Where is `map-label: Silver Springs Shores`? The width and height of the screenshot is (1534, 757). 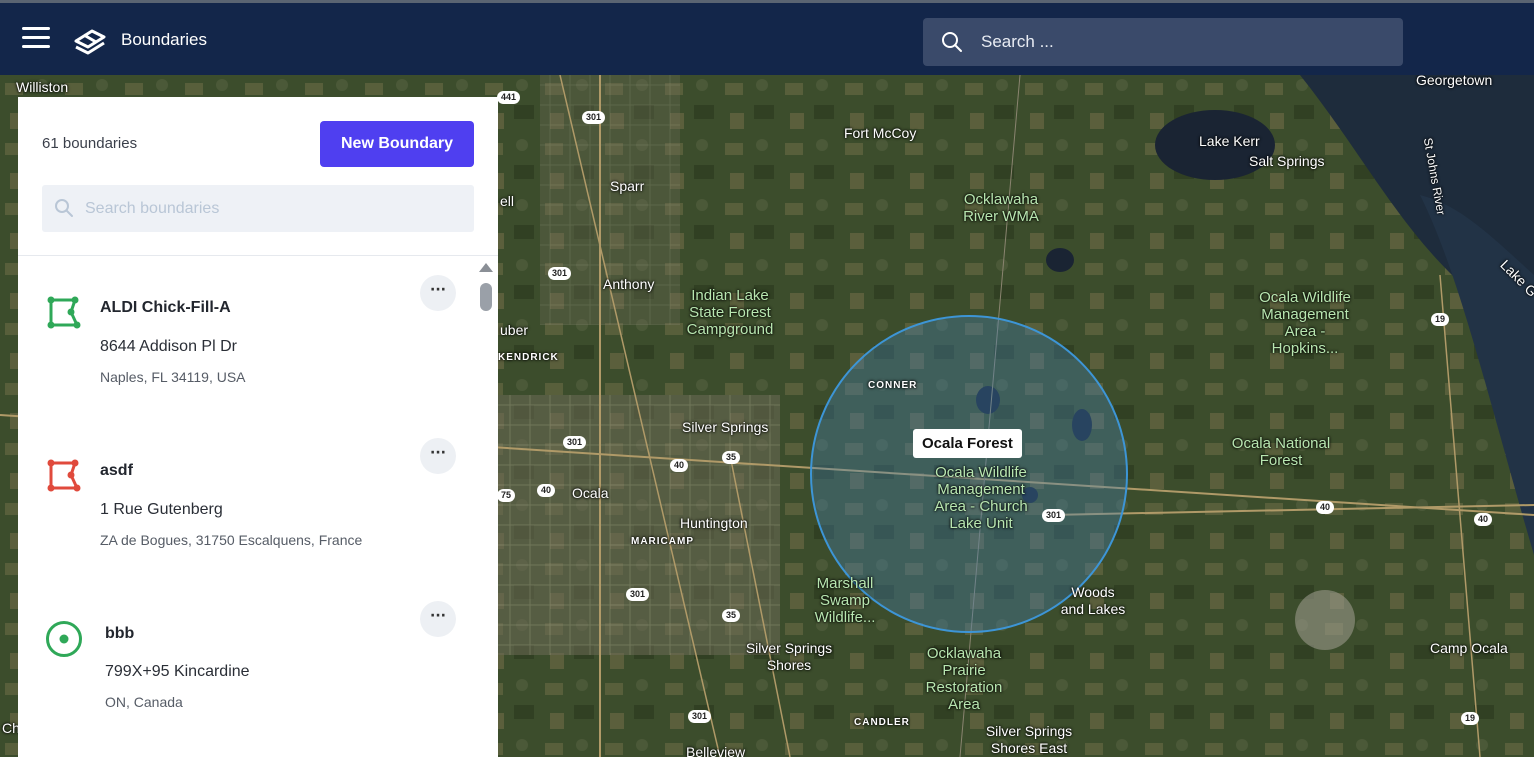
map-label: Silver Springs Shores is located at coordinates (789, 656).